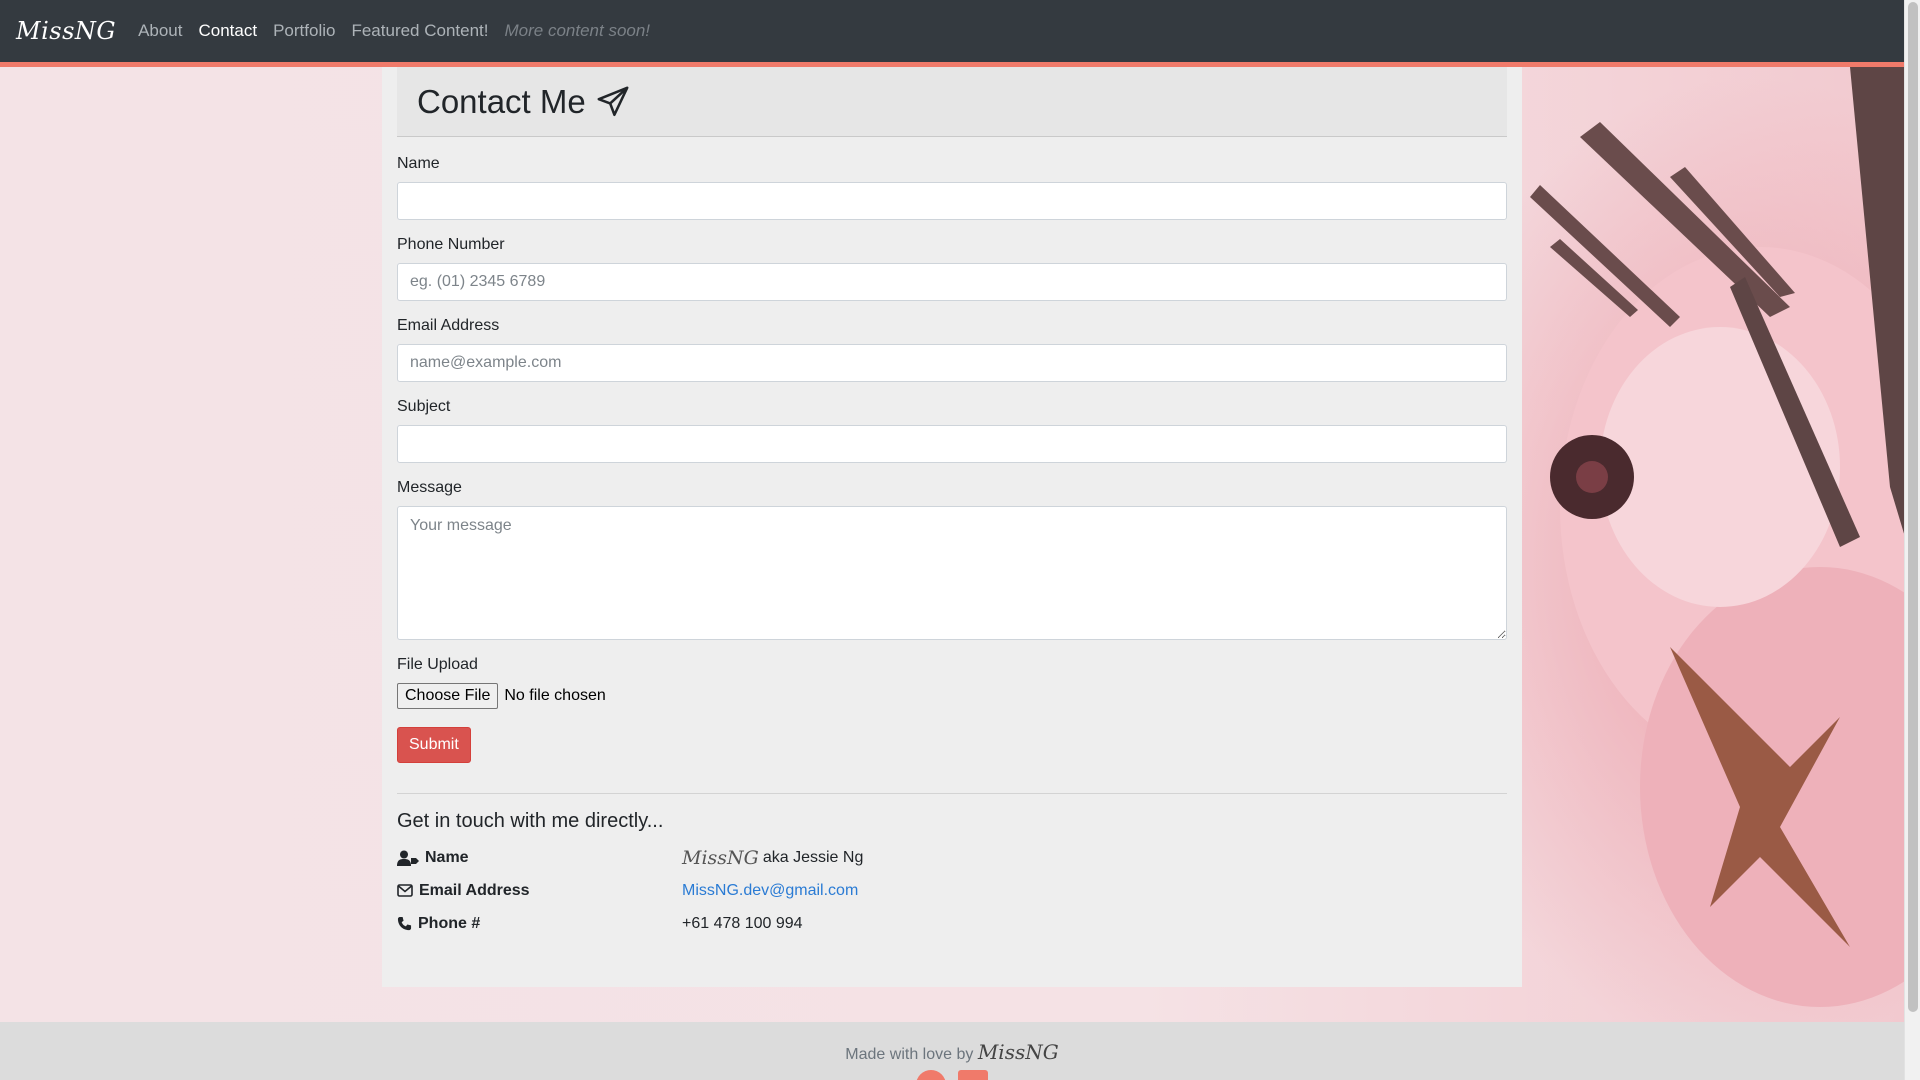  Describe the element at coordinates (539, 858) in the screenshot. I see `contact-key-name: Name` at that location.